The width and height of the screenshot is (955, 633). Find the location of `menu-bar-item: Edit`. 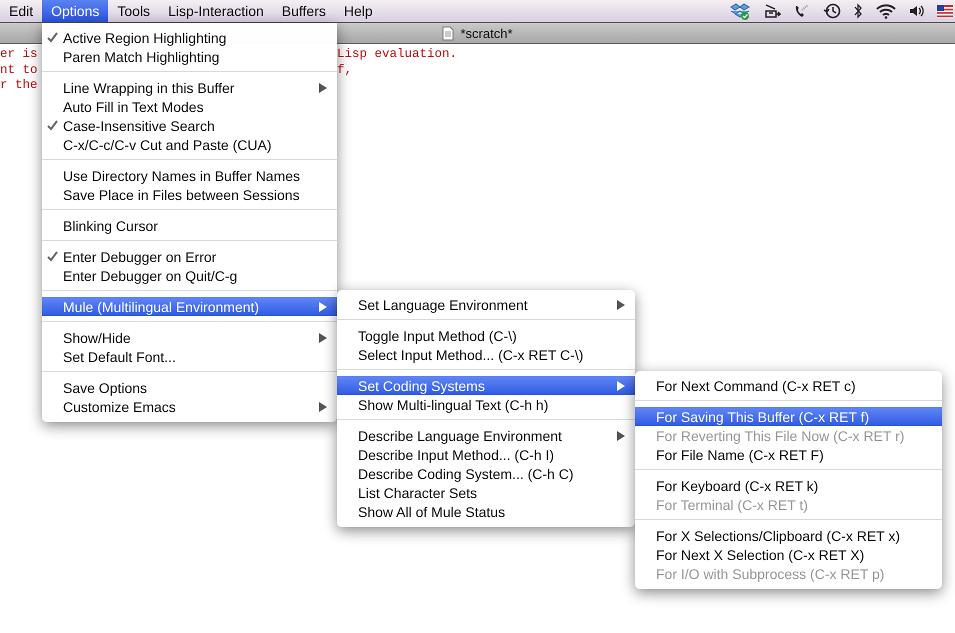

menu-bar-item: Edit is located at coordinates (21, 11).